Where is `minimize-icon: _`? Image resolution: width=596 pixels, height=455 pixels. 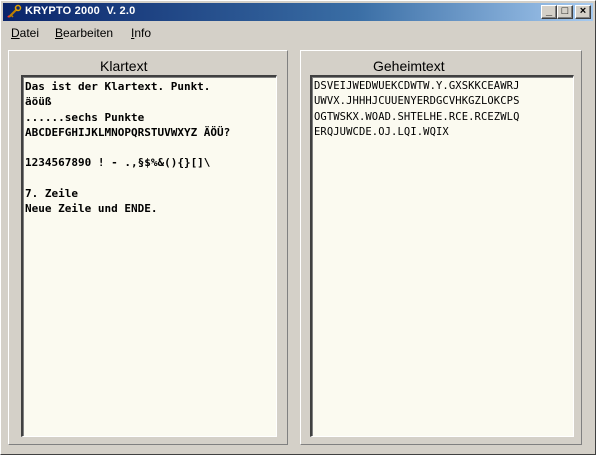
minimize-icon: _ is located at coordinates (549, 11).